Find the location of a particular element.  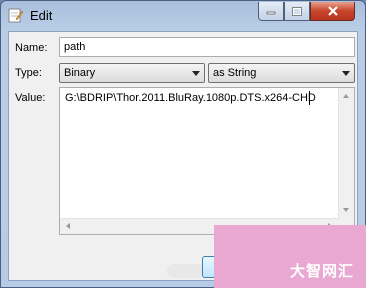

scroll-down-icon is located at coordinates (346, 210).